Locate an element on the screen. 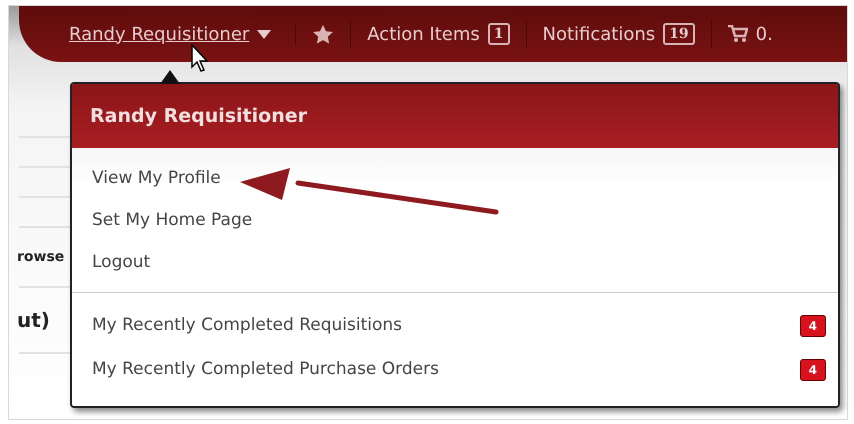 The image size is (854, 424). menu-item: My Recently Completed Requisitions is located at coordinates (247, 325).